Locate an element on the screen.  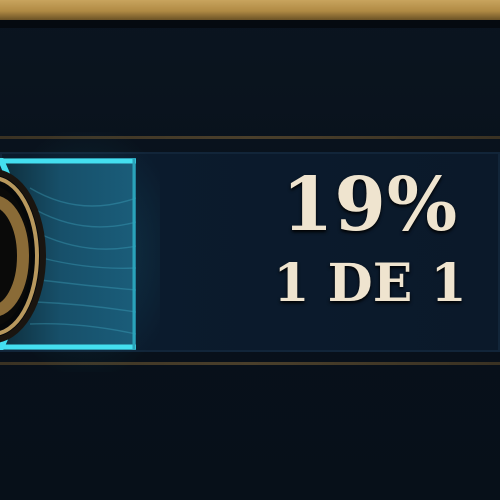
top-dark-band is located at coordinates (250, 24).